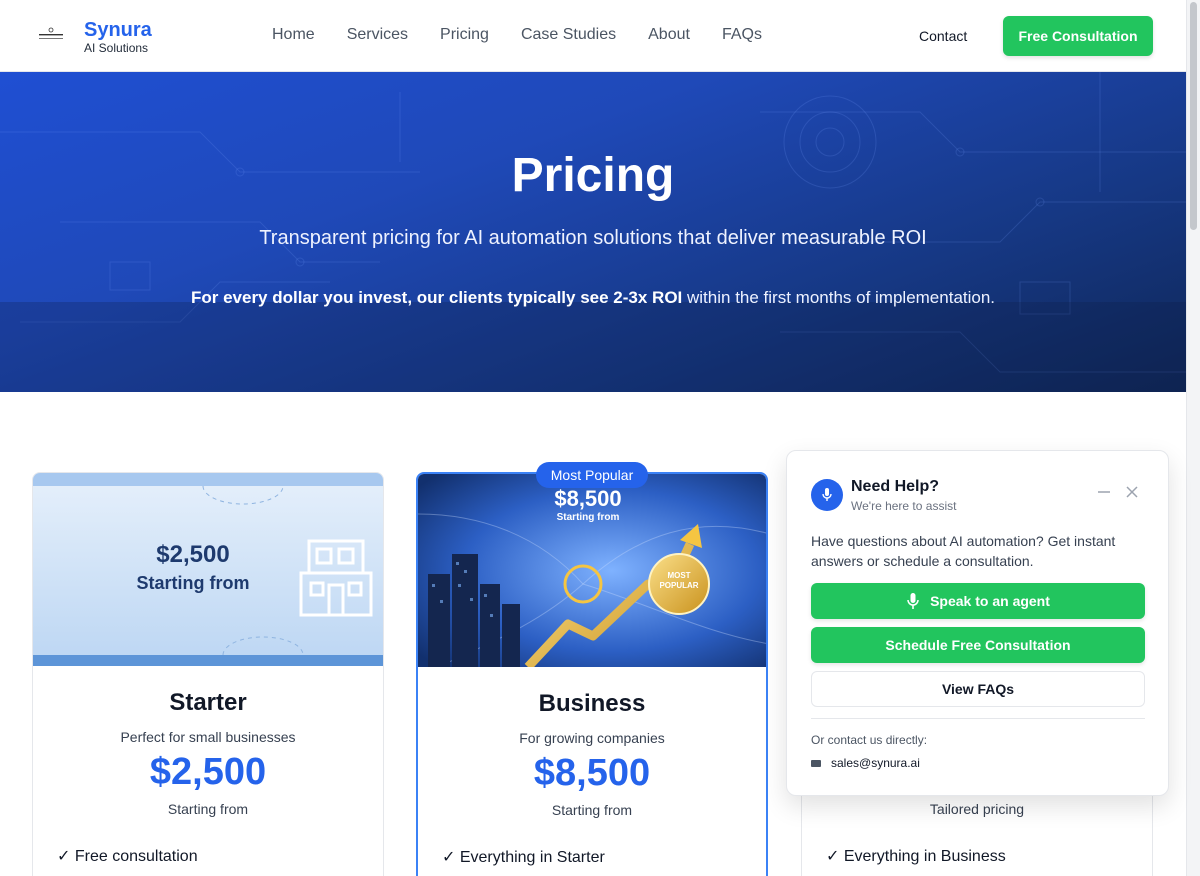 The height and width of the screenshot is (876, 1200). What do you see at coordinates (816, 763) in the screenshot?
I see `mail-icon` at bounding box center [816, 763].